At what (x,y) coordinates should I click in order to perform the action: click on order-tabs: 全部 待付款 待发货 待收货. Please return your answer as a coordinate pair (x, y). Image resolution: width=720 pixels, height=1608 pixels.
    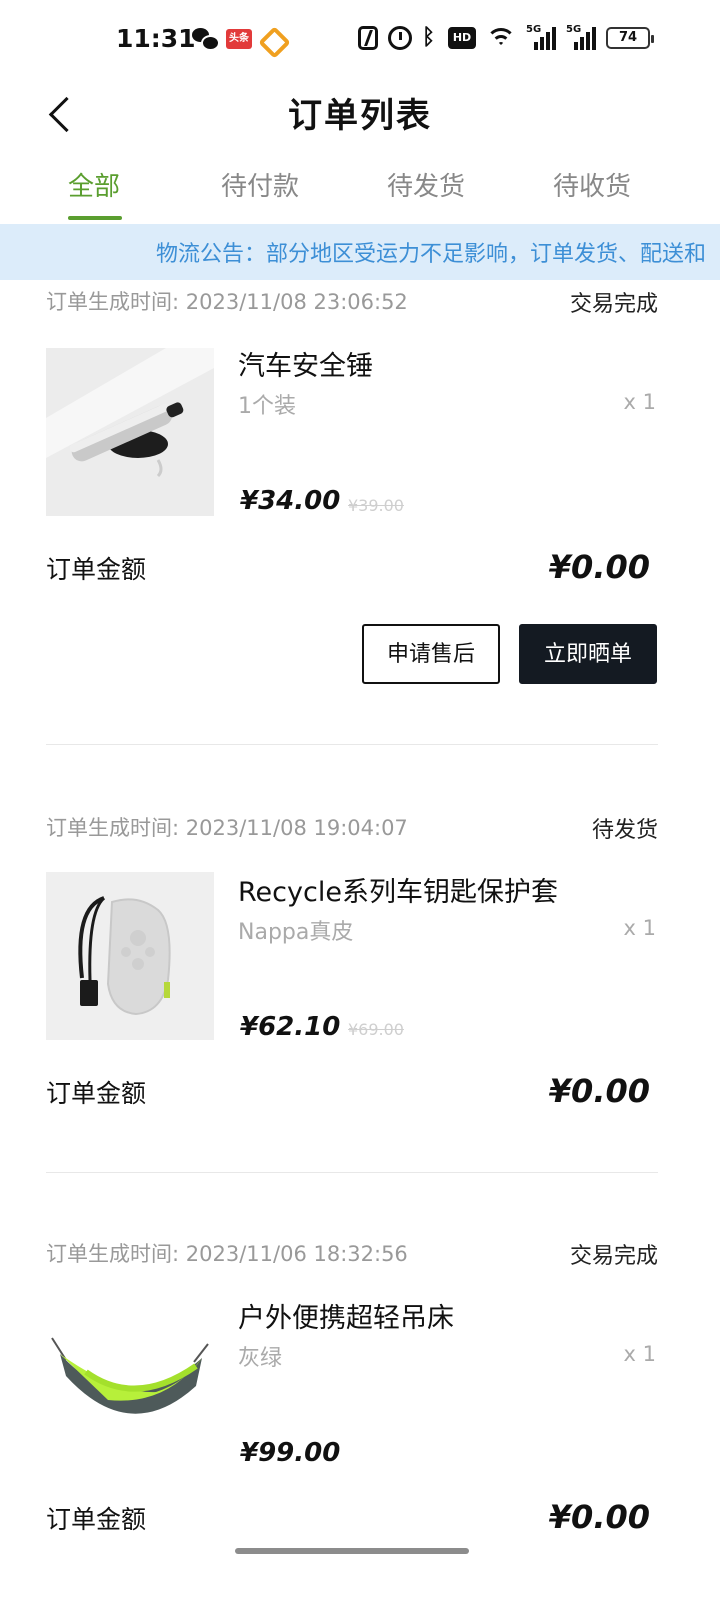
    Looking at the image, I should click on (360, 191).